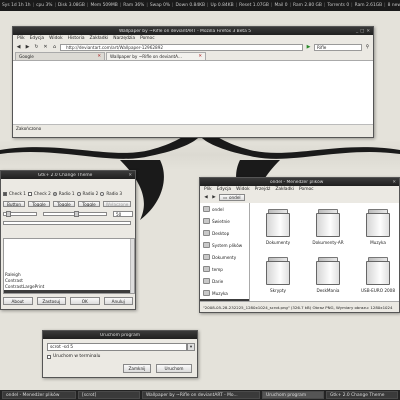  What do you see at coordinates (60, 56) in the screenshot?
I see `tab-google: Google ✕` at bounding box center [60, 56].